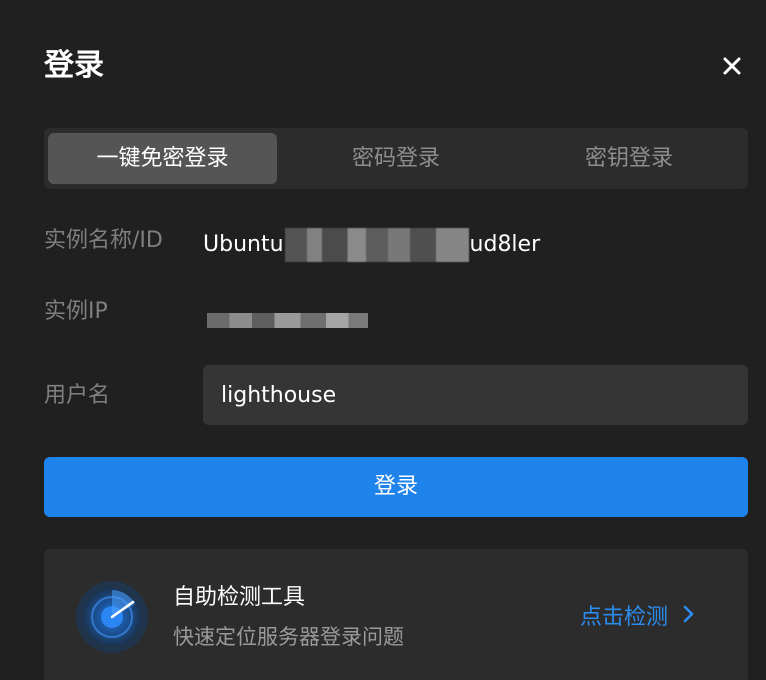 This screenshot has height=680, width=766. I want to click on login-button: 登录, so click(396, 487).